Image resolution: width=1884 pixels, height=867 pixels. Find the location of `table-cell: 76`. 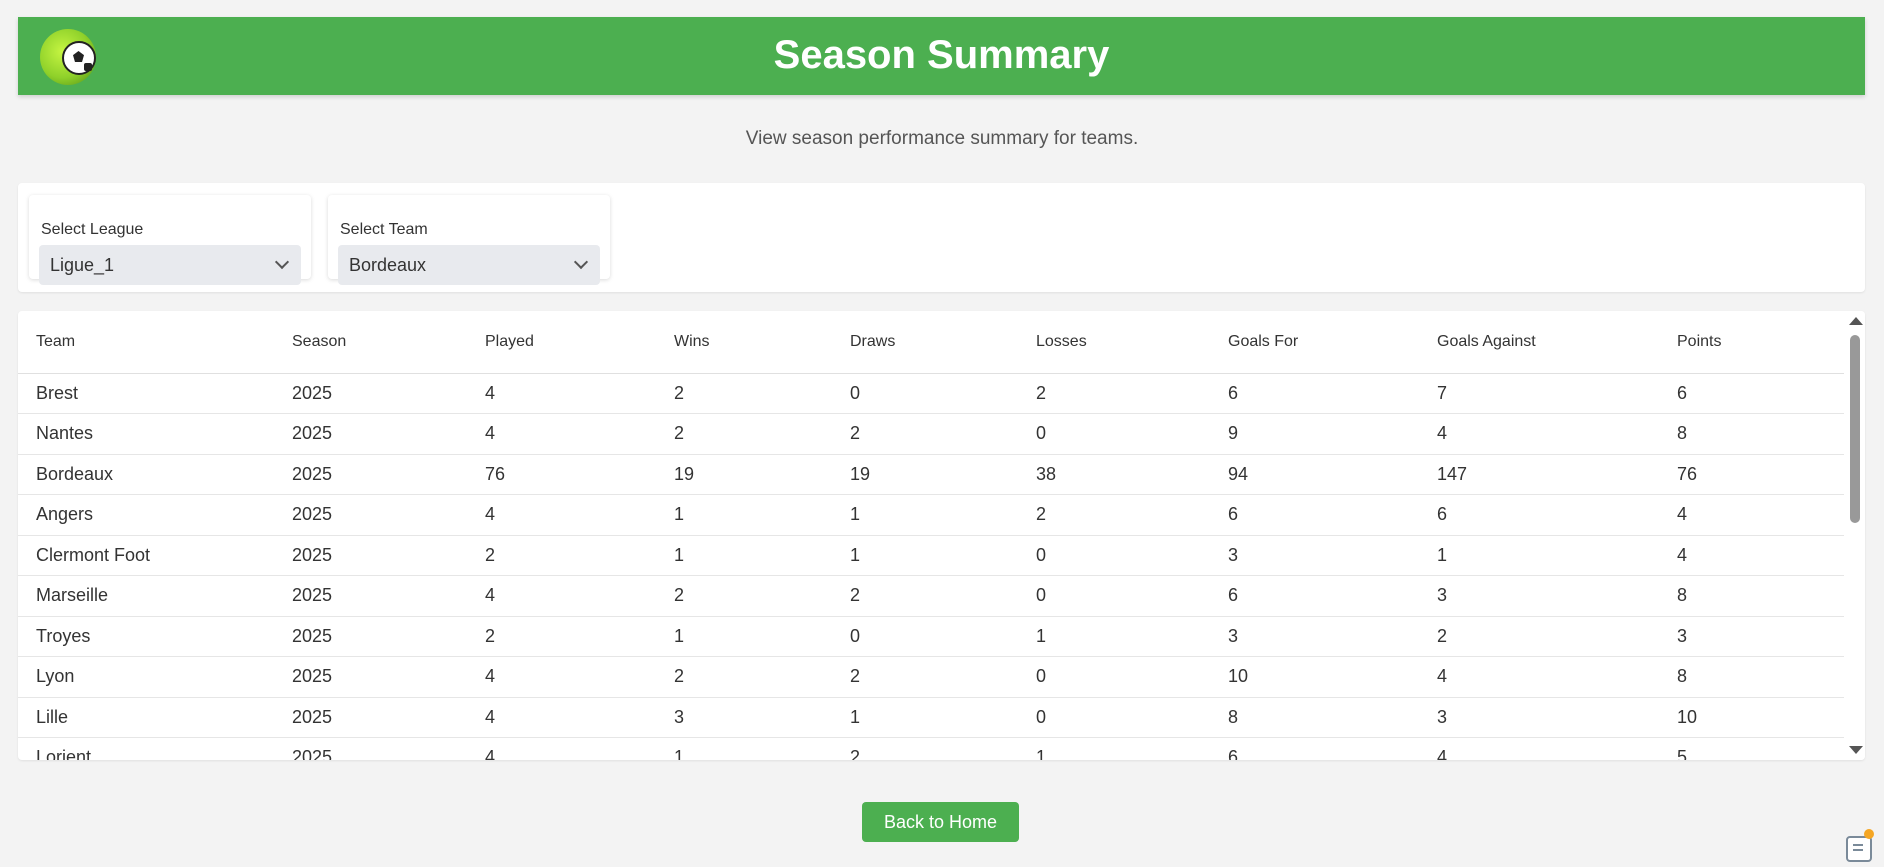

table-cell: 76 is located at coordinates (1751, 474).